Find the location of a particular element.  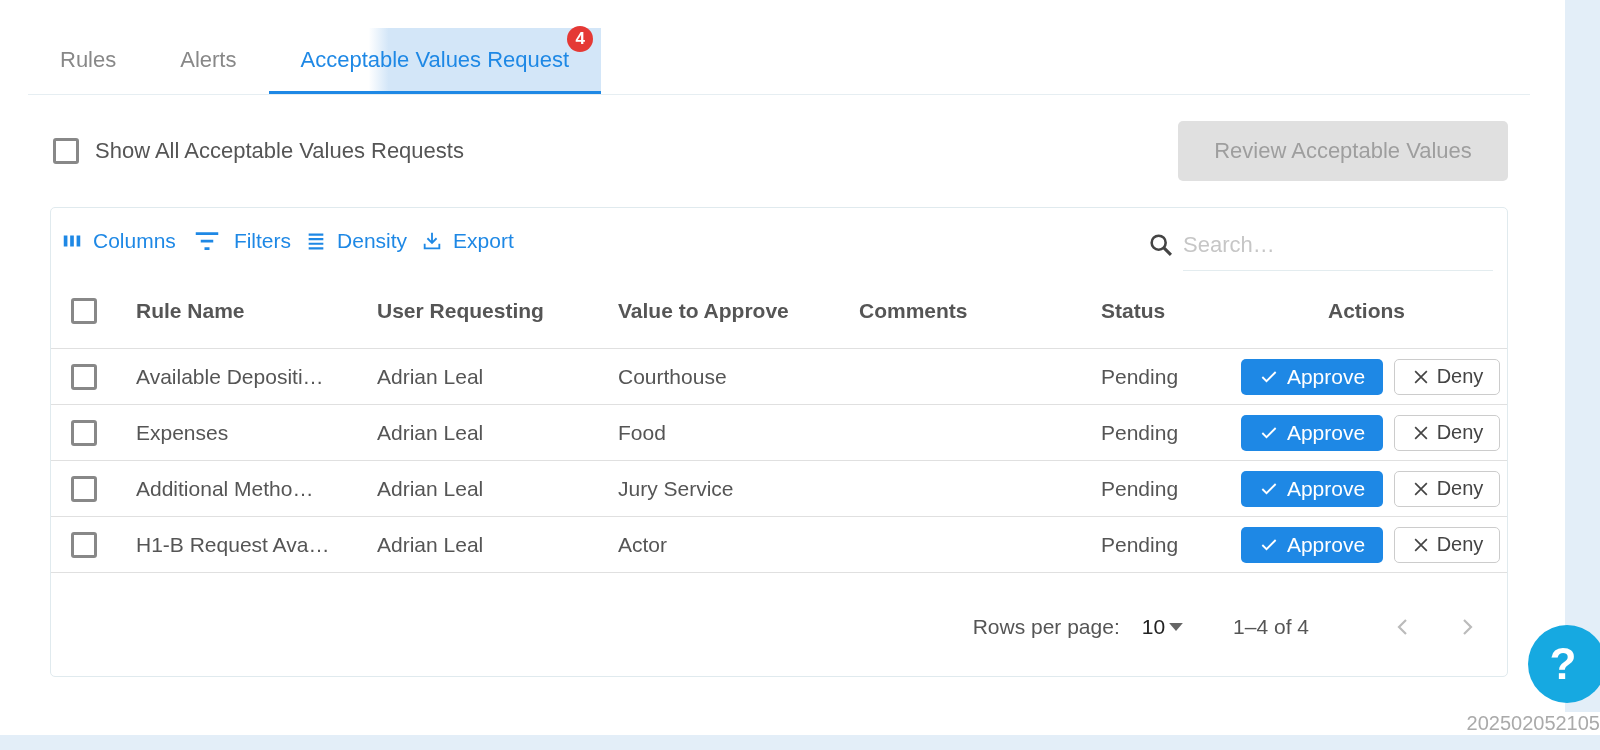

column-header: User Requesting is located at coordinates (460, 310).